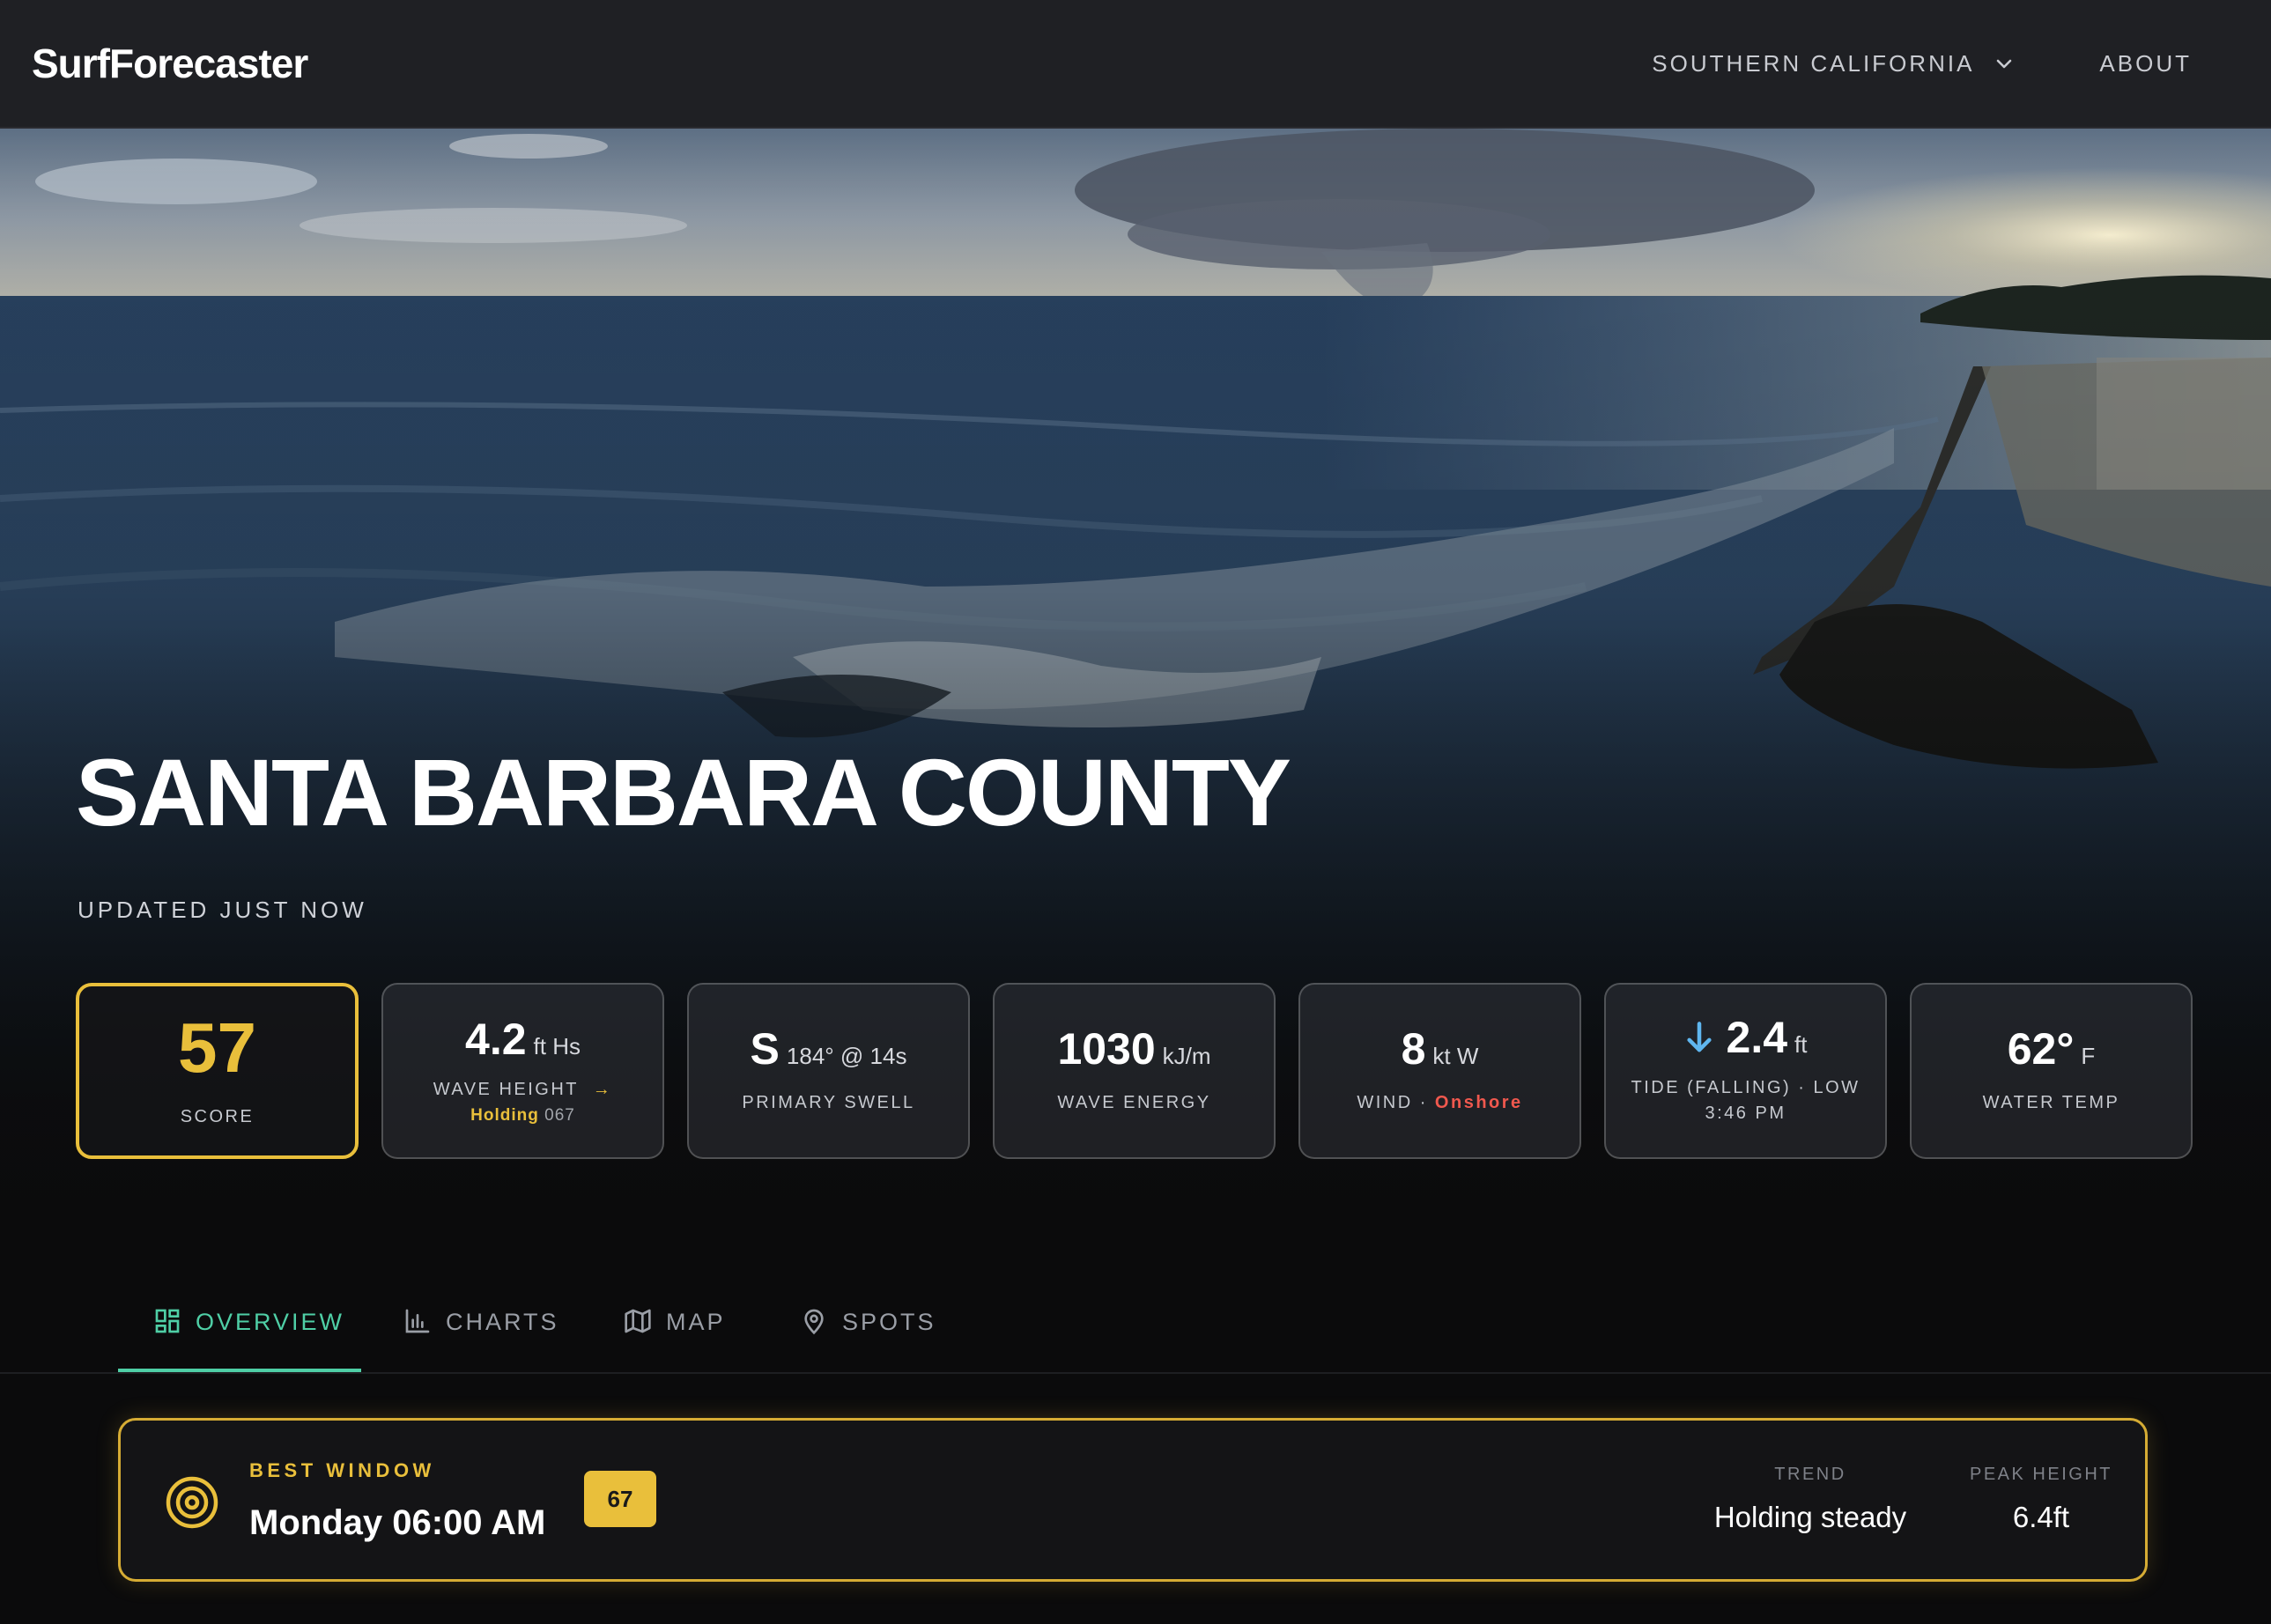  What do you see at coordinates (1746, 1087) in the screenshot?
I see `tide-label: TIDE (FALLING) · LOW` at bounding box center [1746, 1087].